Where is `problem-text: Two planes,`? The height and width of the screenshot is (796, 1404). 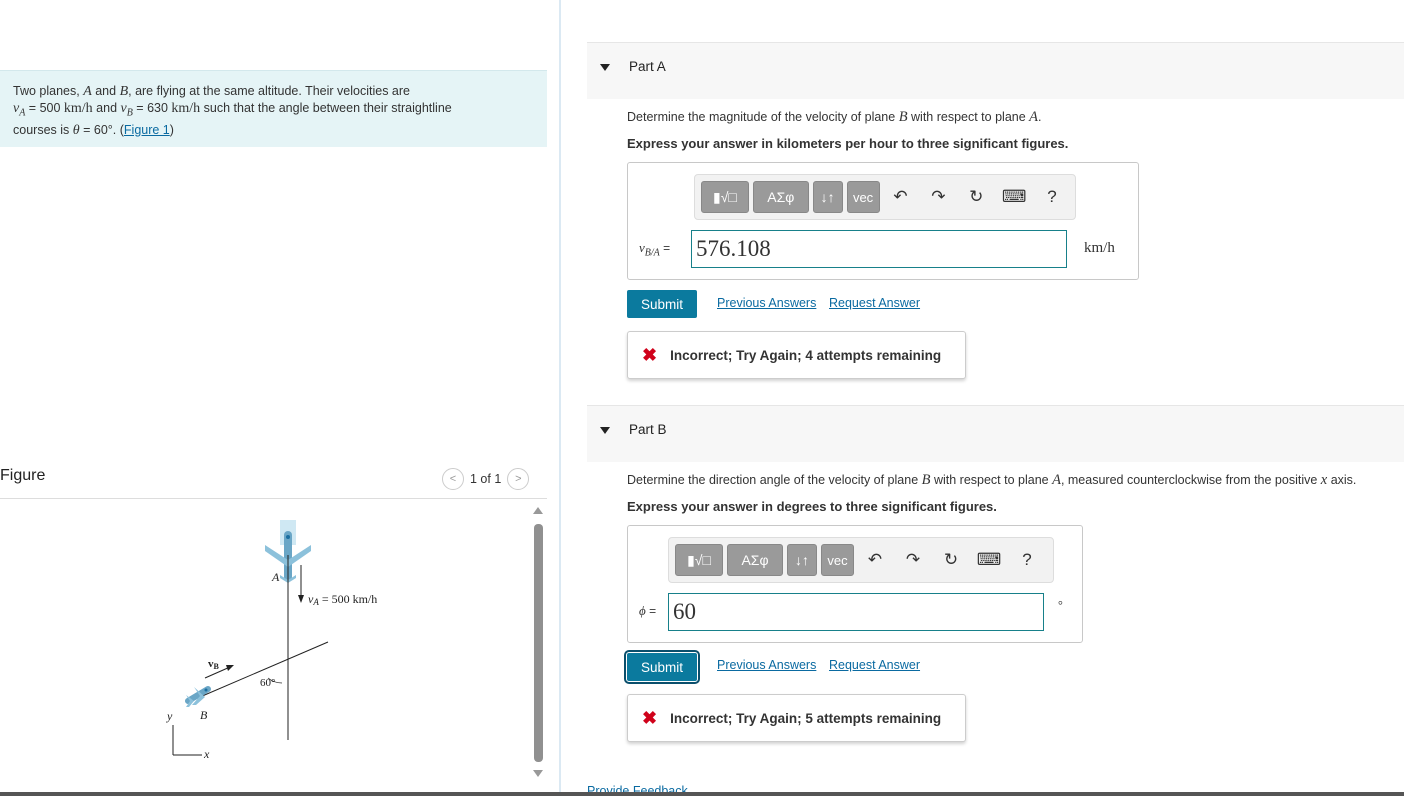 problem-text: Two planes, is located at coordinates (48, 91).